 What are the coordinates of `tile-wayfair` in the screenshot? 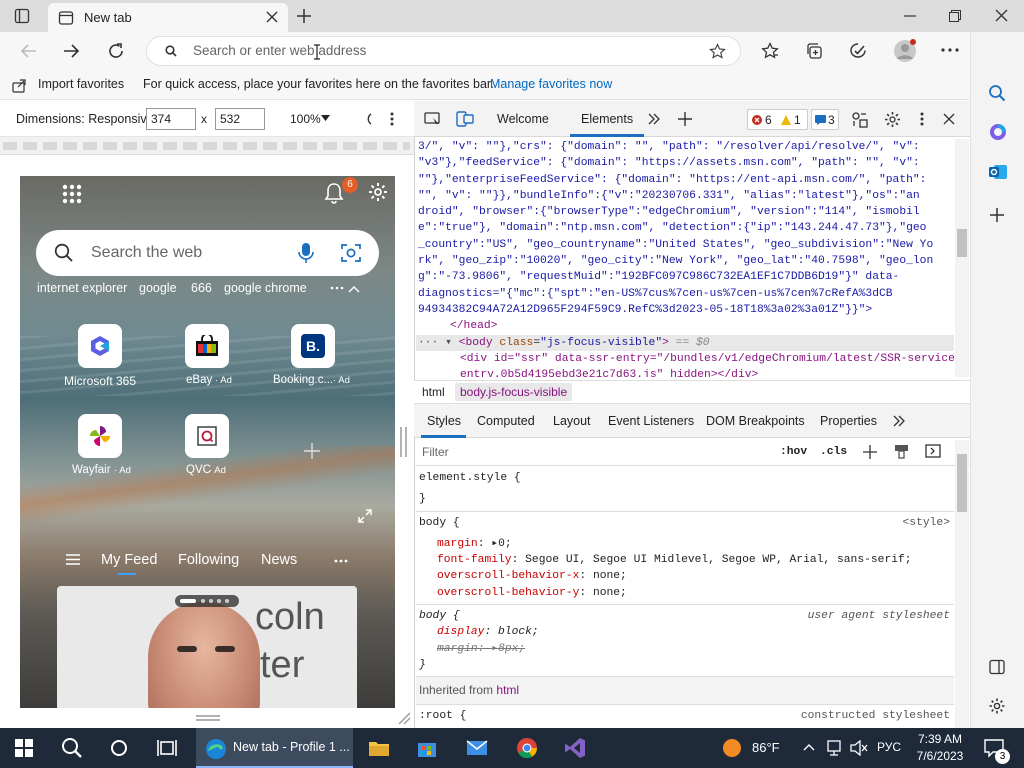 It's located at (100, 436).